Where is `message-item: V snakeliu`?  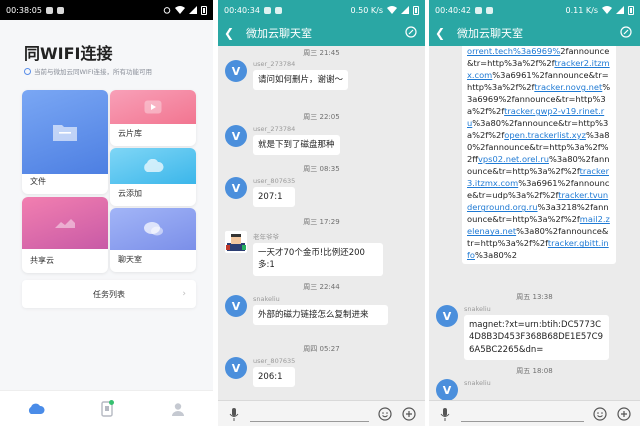
message-item: V snakeliu is located at coordinates (463, 389).